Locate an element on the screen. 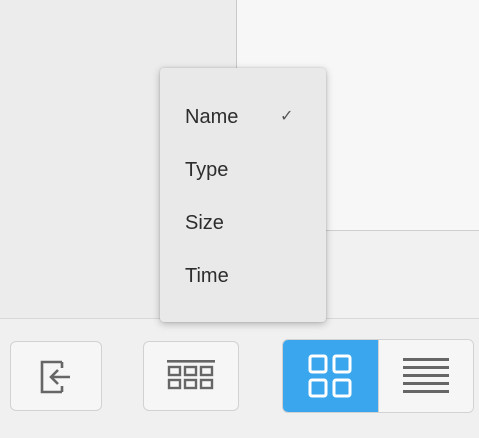 The width and height of the screenshot is (479, 438). sort-by-time-item: Time is located at coordinates (243, 279).